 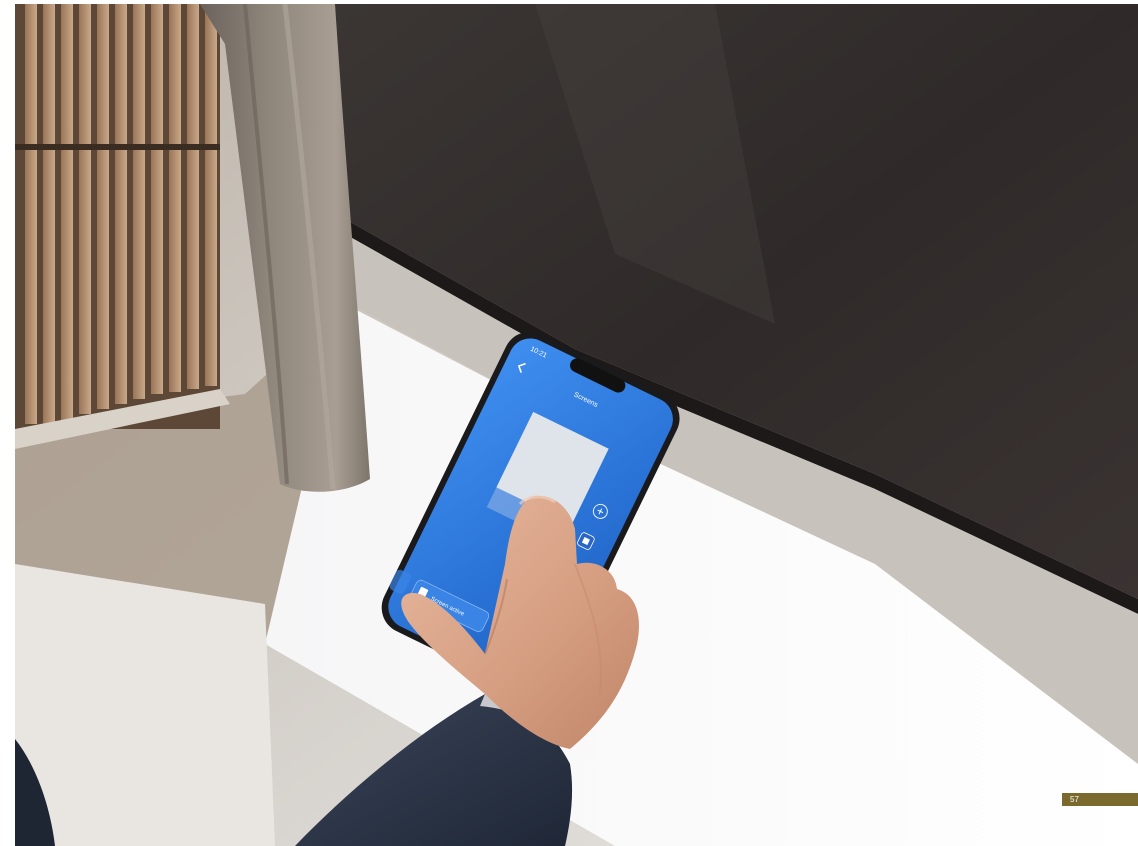 What do you see at coordinates (121, 214) in the screenshot?
I see `window-blind-slats` at bounding box center [121, 214].